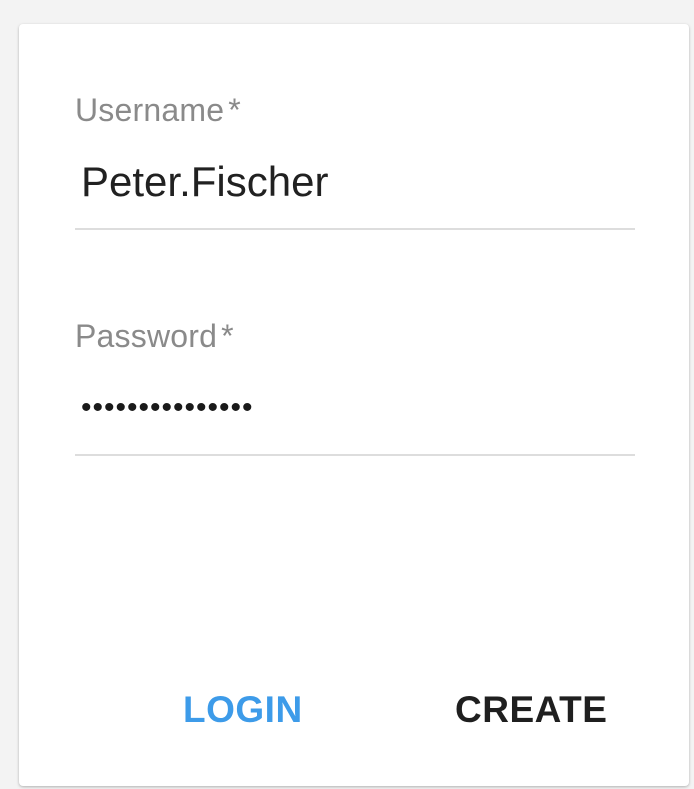 The width and height of the screenshot is (694, 789). Describe the element at coordinates (234, 110) in the screenshot. I see `username-required-marker: *` at that location.